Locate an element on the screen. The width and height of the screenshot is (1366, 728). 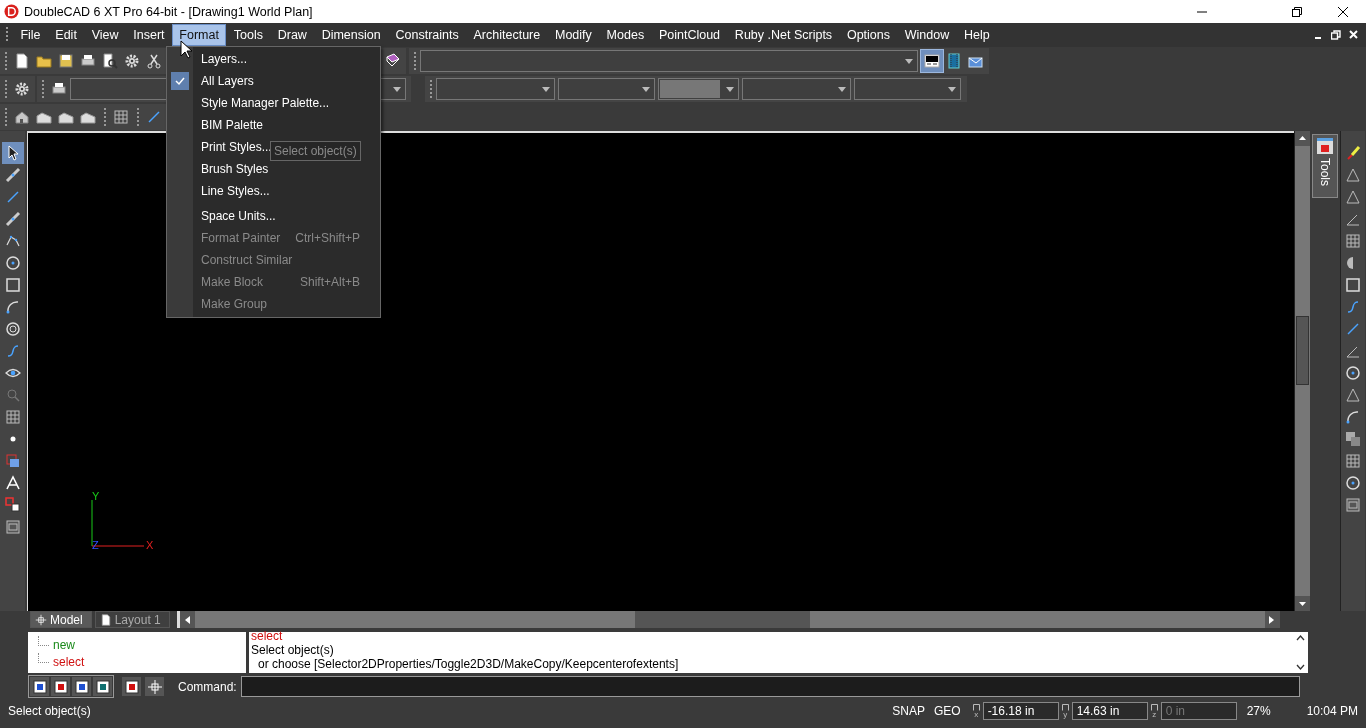
command-label: Command: is located at coordinates (207, 686).